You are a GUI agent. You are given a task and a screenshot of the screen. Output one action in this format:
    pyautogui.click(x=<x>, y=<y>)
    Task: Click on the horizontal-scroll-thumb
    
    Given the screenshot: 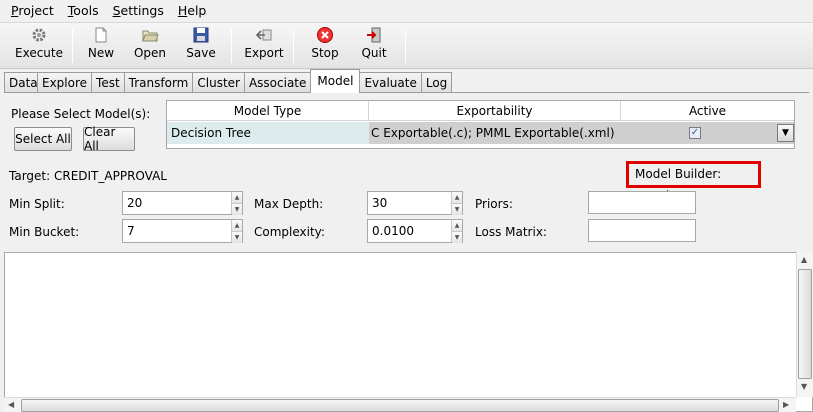 What is the action you would take?
    pyautogui.click(x=400, y=405)
    